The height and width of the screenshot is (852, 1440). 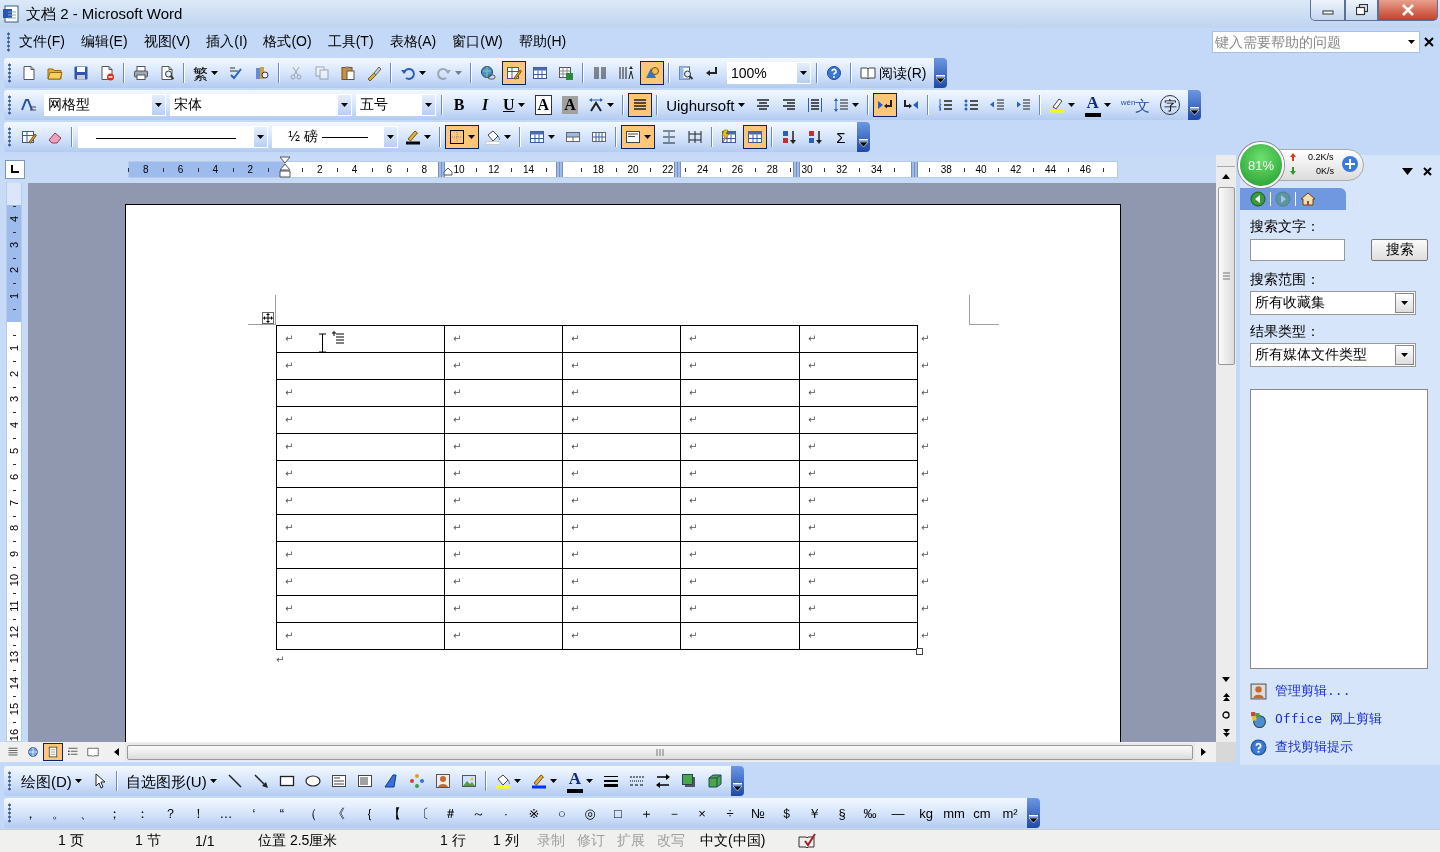 I want to click on dropdown: 所有收藏集, so click(x=1333, y=303).